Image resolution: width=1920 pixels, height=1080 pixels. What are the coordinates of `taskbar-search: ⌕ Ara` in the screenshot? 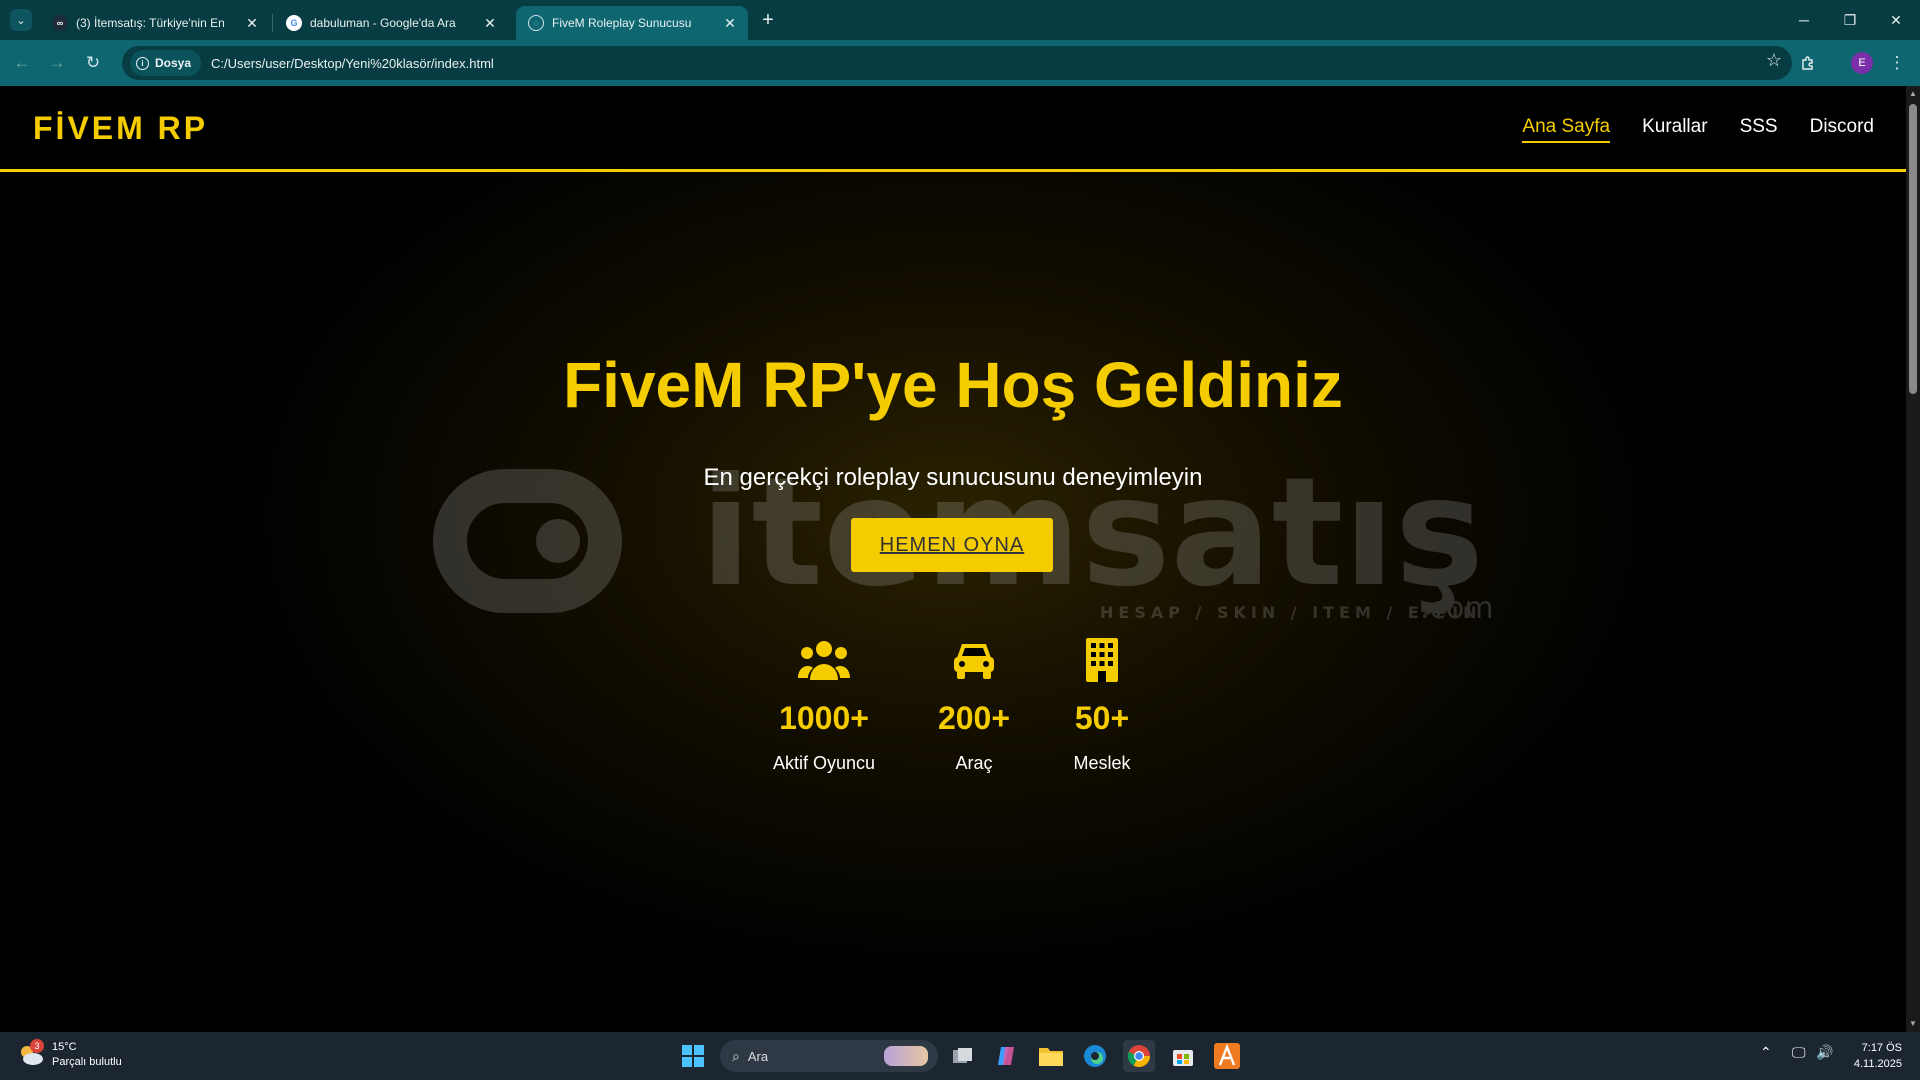 It's located at (829, 1056).